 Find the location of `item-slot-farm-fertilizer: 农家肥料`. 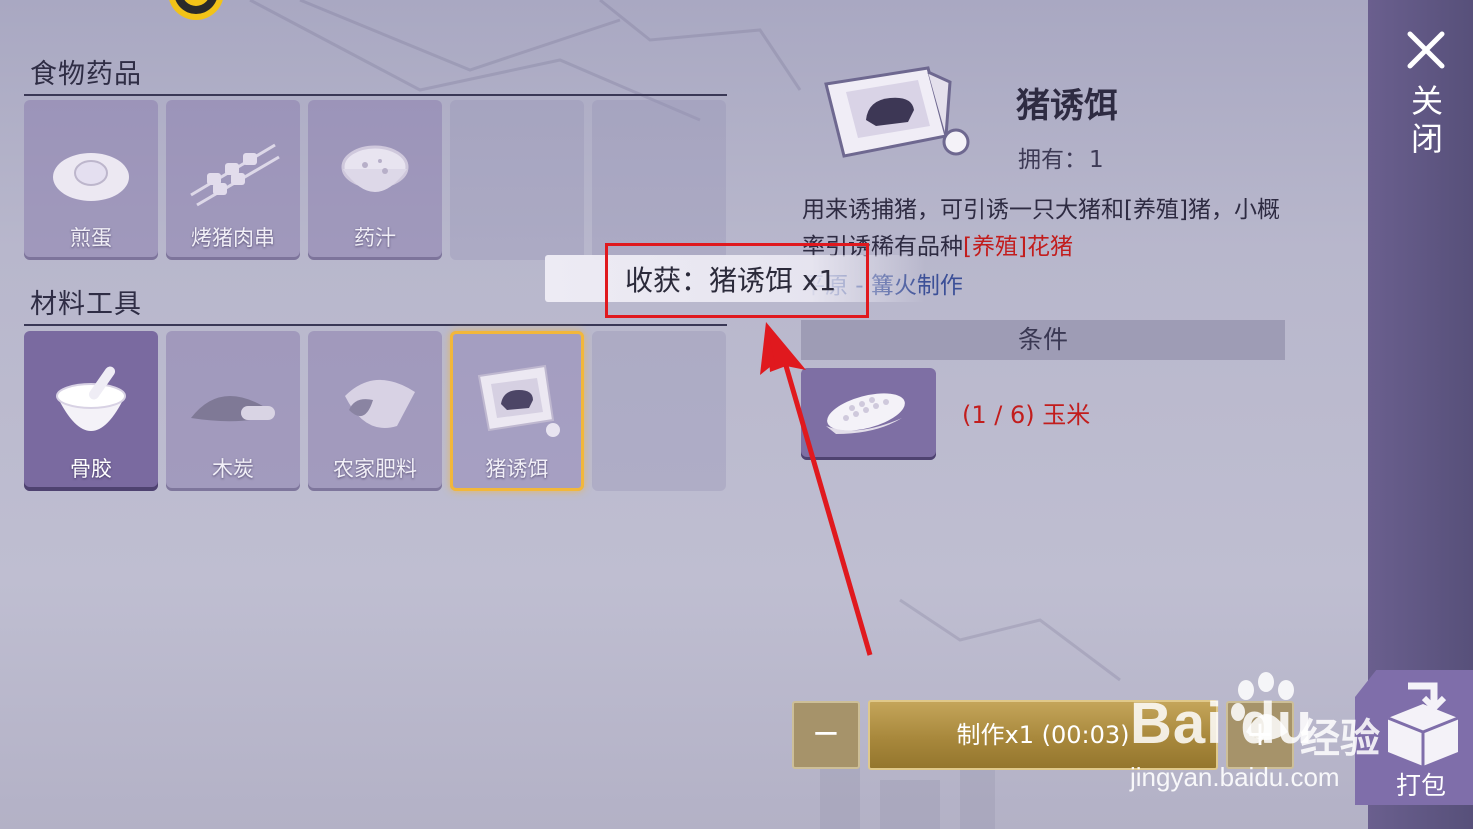

item-slot-farm-fertilizer: 农家肥料 is located at coordinates (375, 411).